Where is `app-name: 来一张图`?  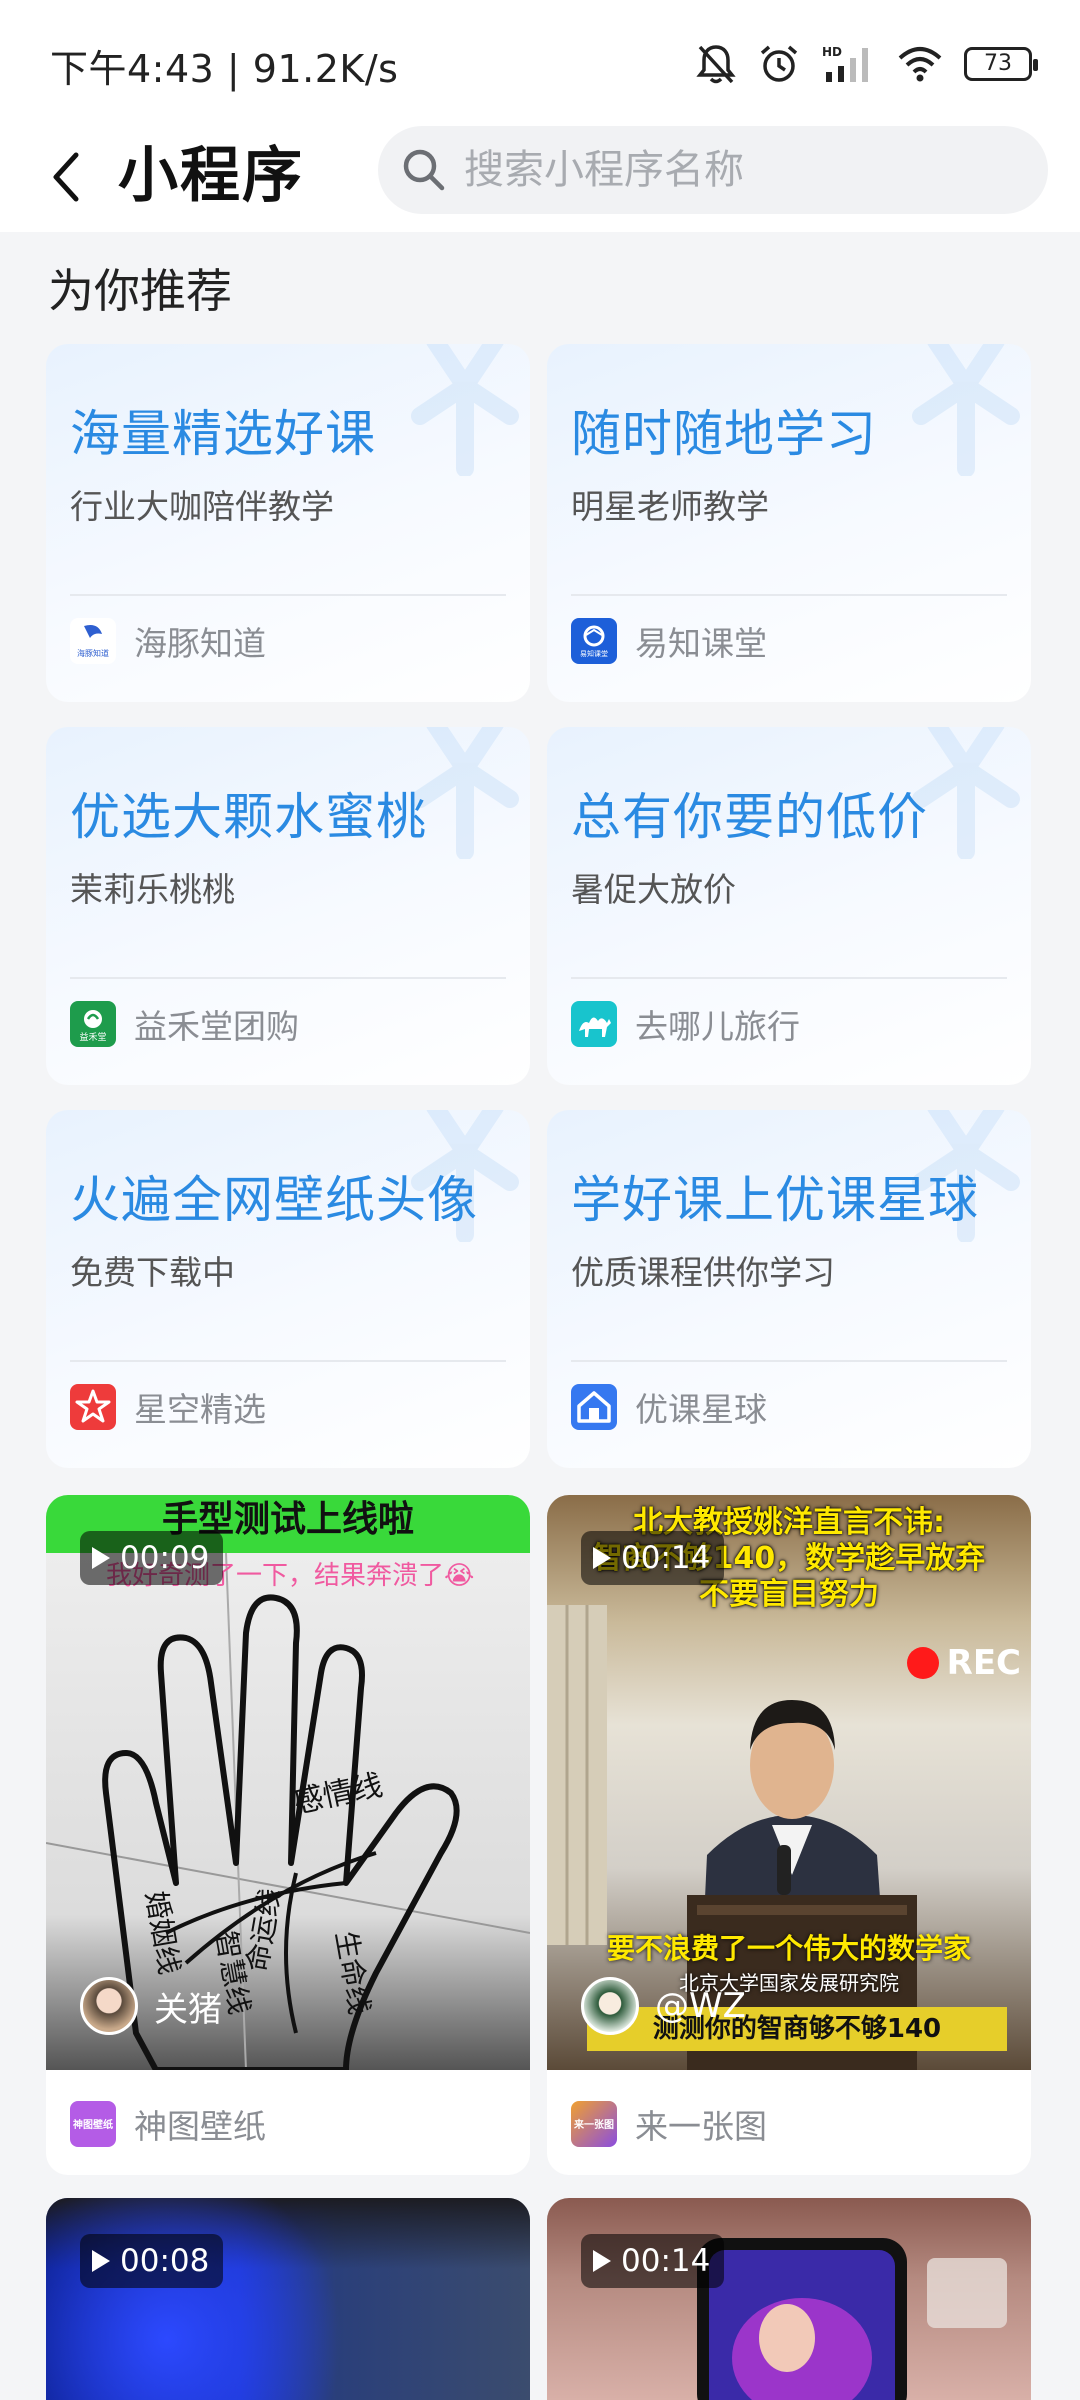
app-name: 来一张图 is located at coordinates (701, 2126).